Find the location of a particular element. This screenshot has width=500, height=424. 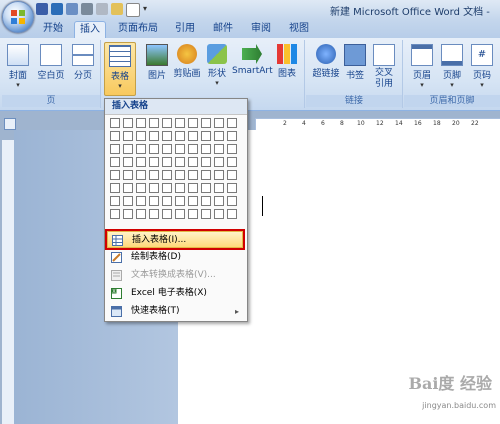

undo-icon is located at coordinates (57, 9).